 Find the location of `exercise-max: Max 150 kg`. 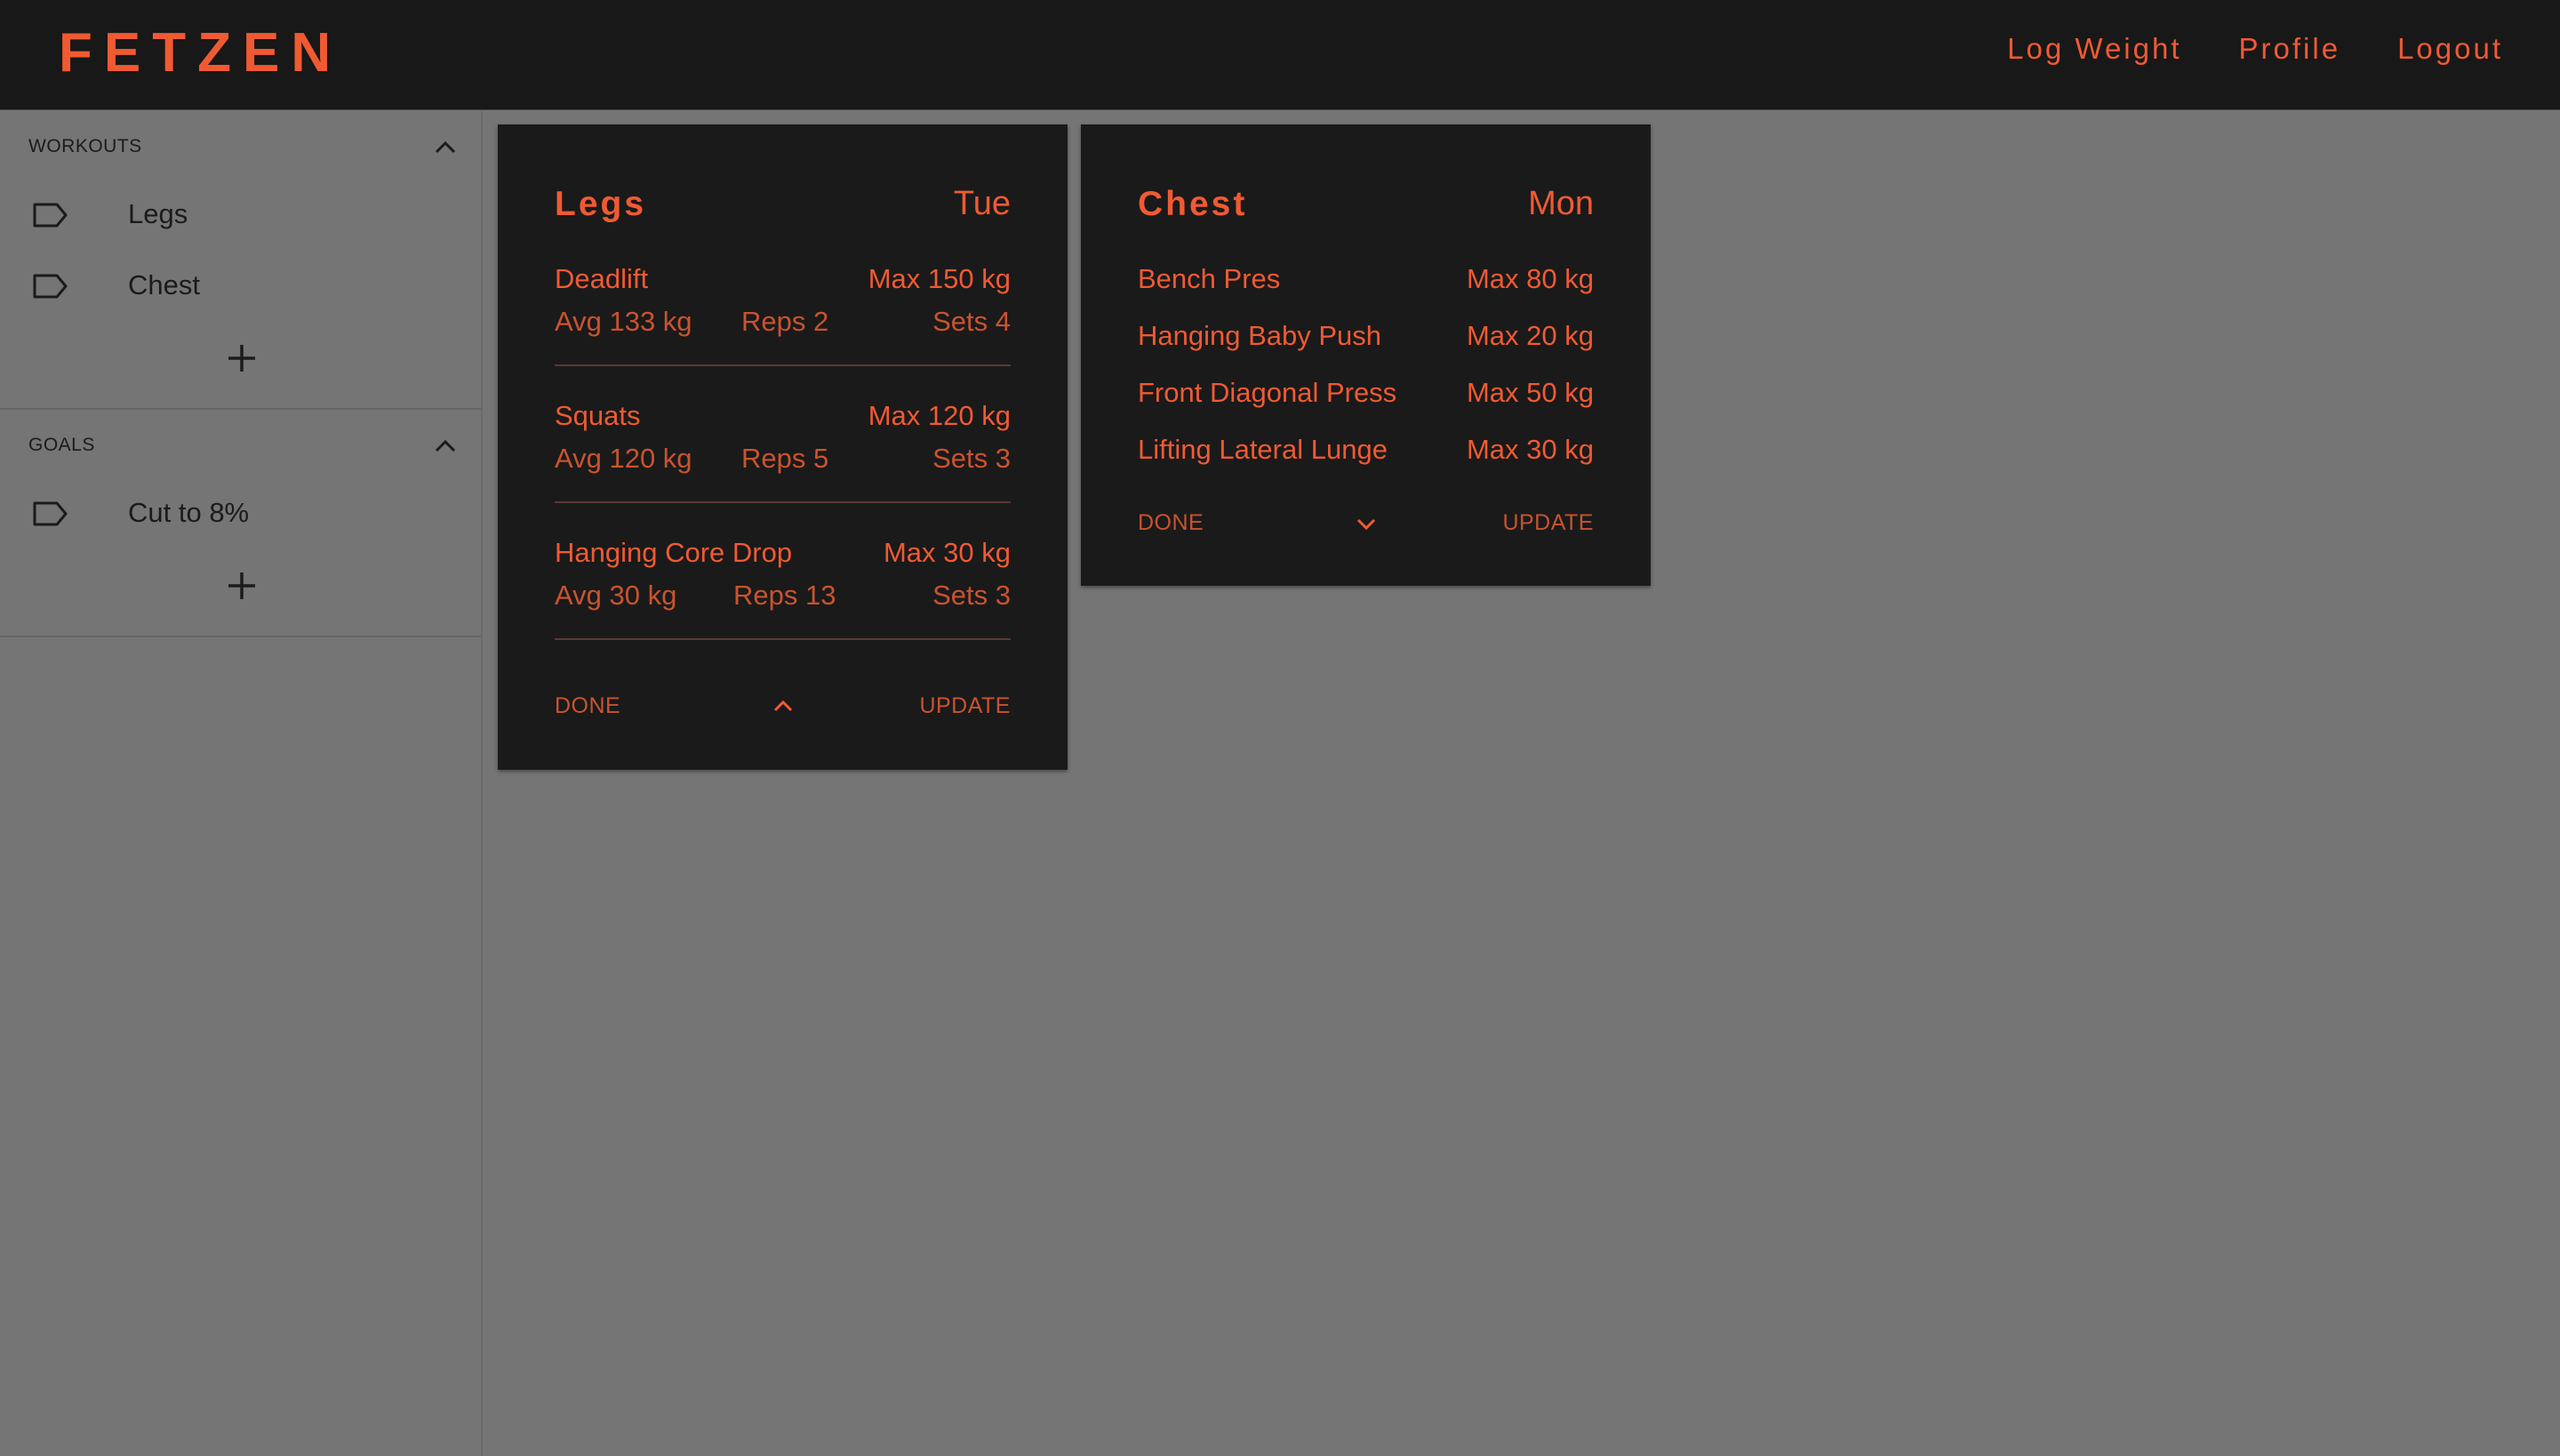

exercise-max: Max 150 kg is located at coordinates (939, 278).